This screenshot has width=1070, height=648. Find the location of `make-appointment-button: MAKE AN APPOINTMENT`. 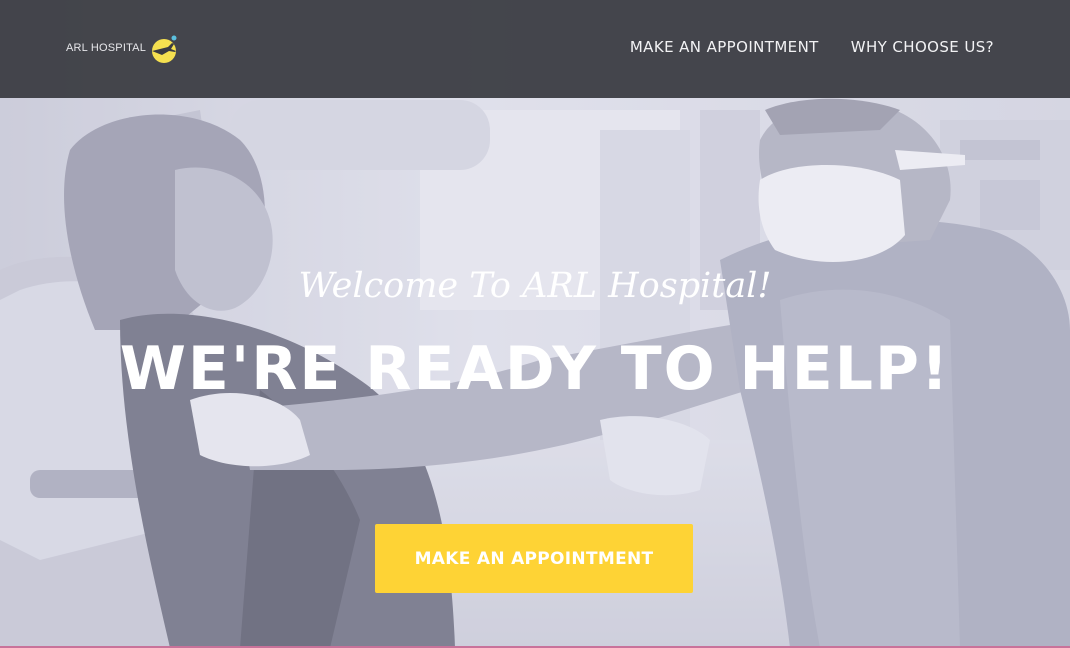

make-appointment-button: MAKE AN APPOINTMENT is located at coordinates (534, 558).